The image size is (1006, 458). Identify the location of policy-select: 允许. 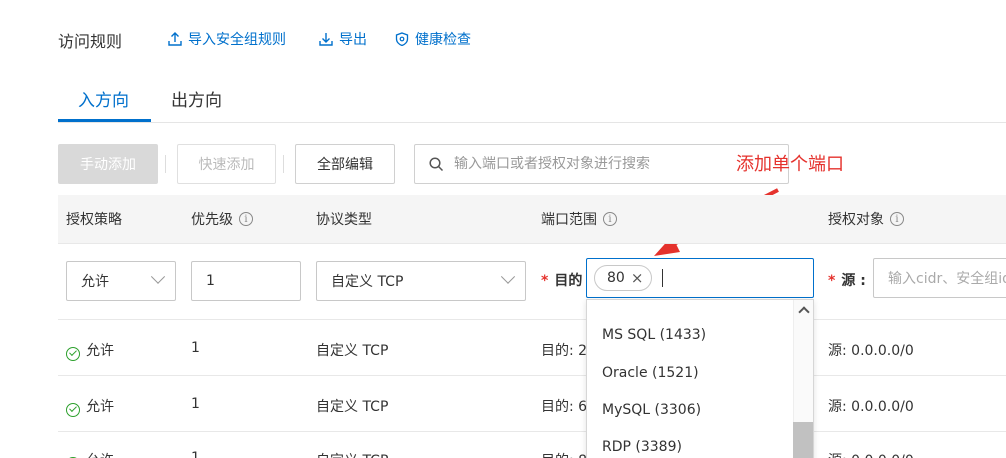
(121, 281).